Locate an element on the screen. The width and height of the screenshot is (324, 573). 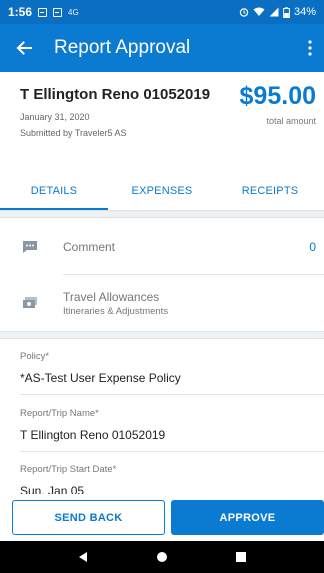
comment-count: 0 is located at coordinates (312, 247).